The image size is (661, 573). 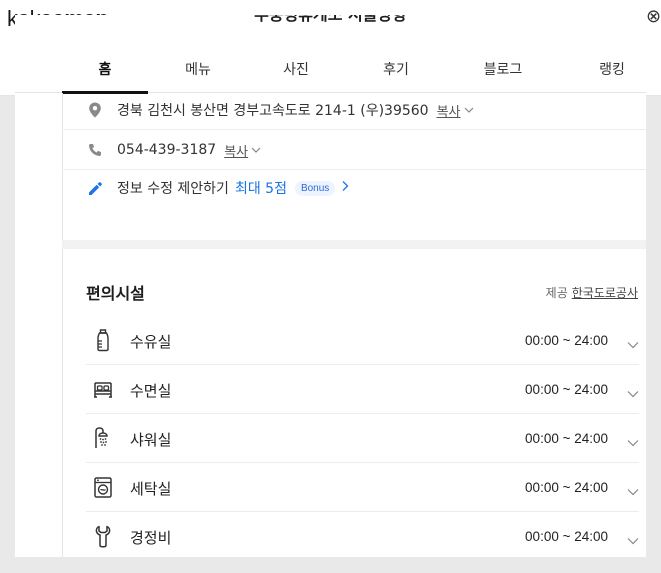 What do you see at coordinates (330, 19) in the screenshot?
I see `place-title-text: 추풍령휴게소 서울방향` at bounding box center [330, 19].